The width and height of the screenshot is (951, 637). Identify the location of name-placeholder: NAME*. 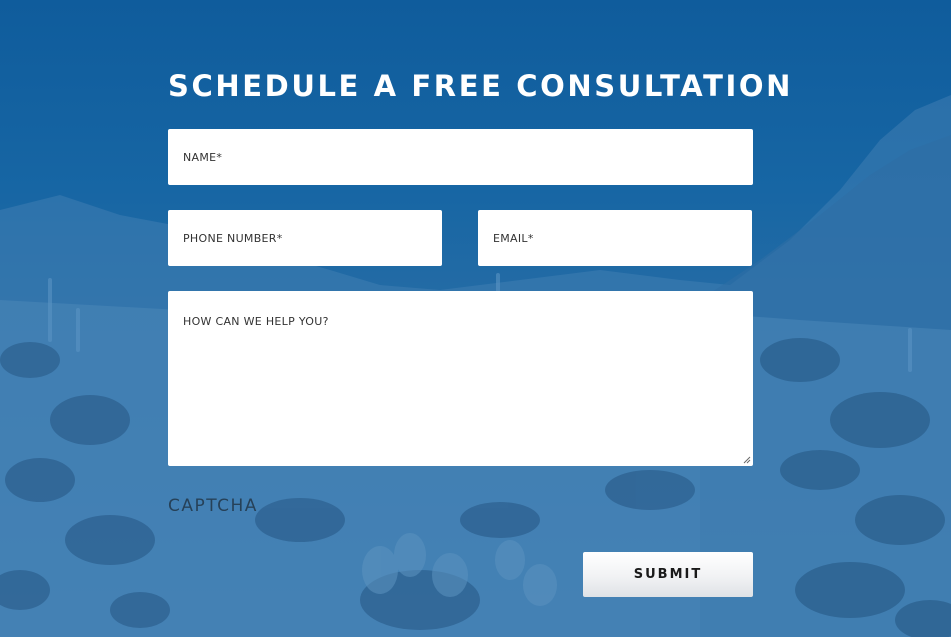
(203, 157).